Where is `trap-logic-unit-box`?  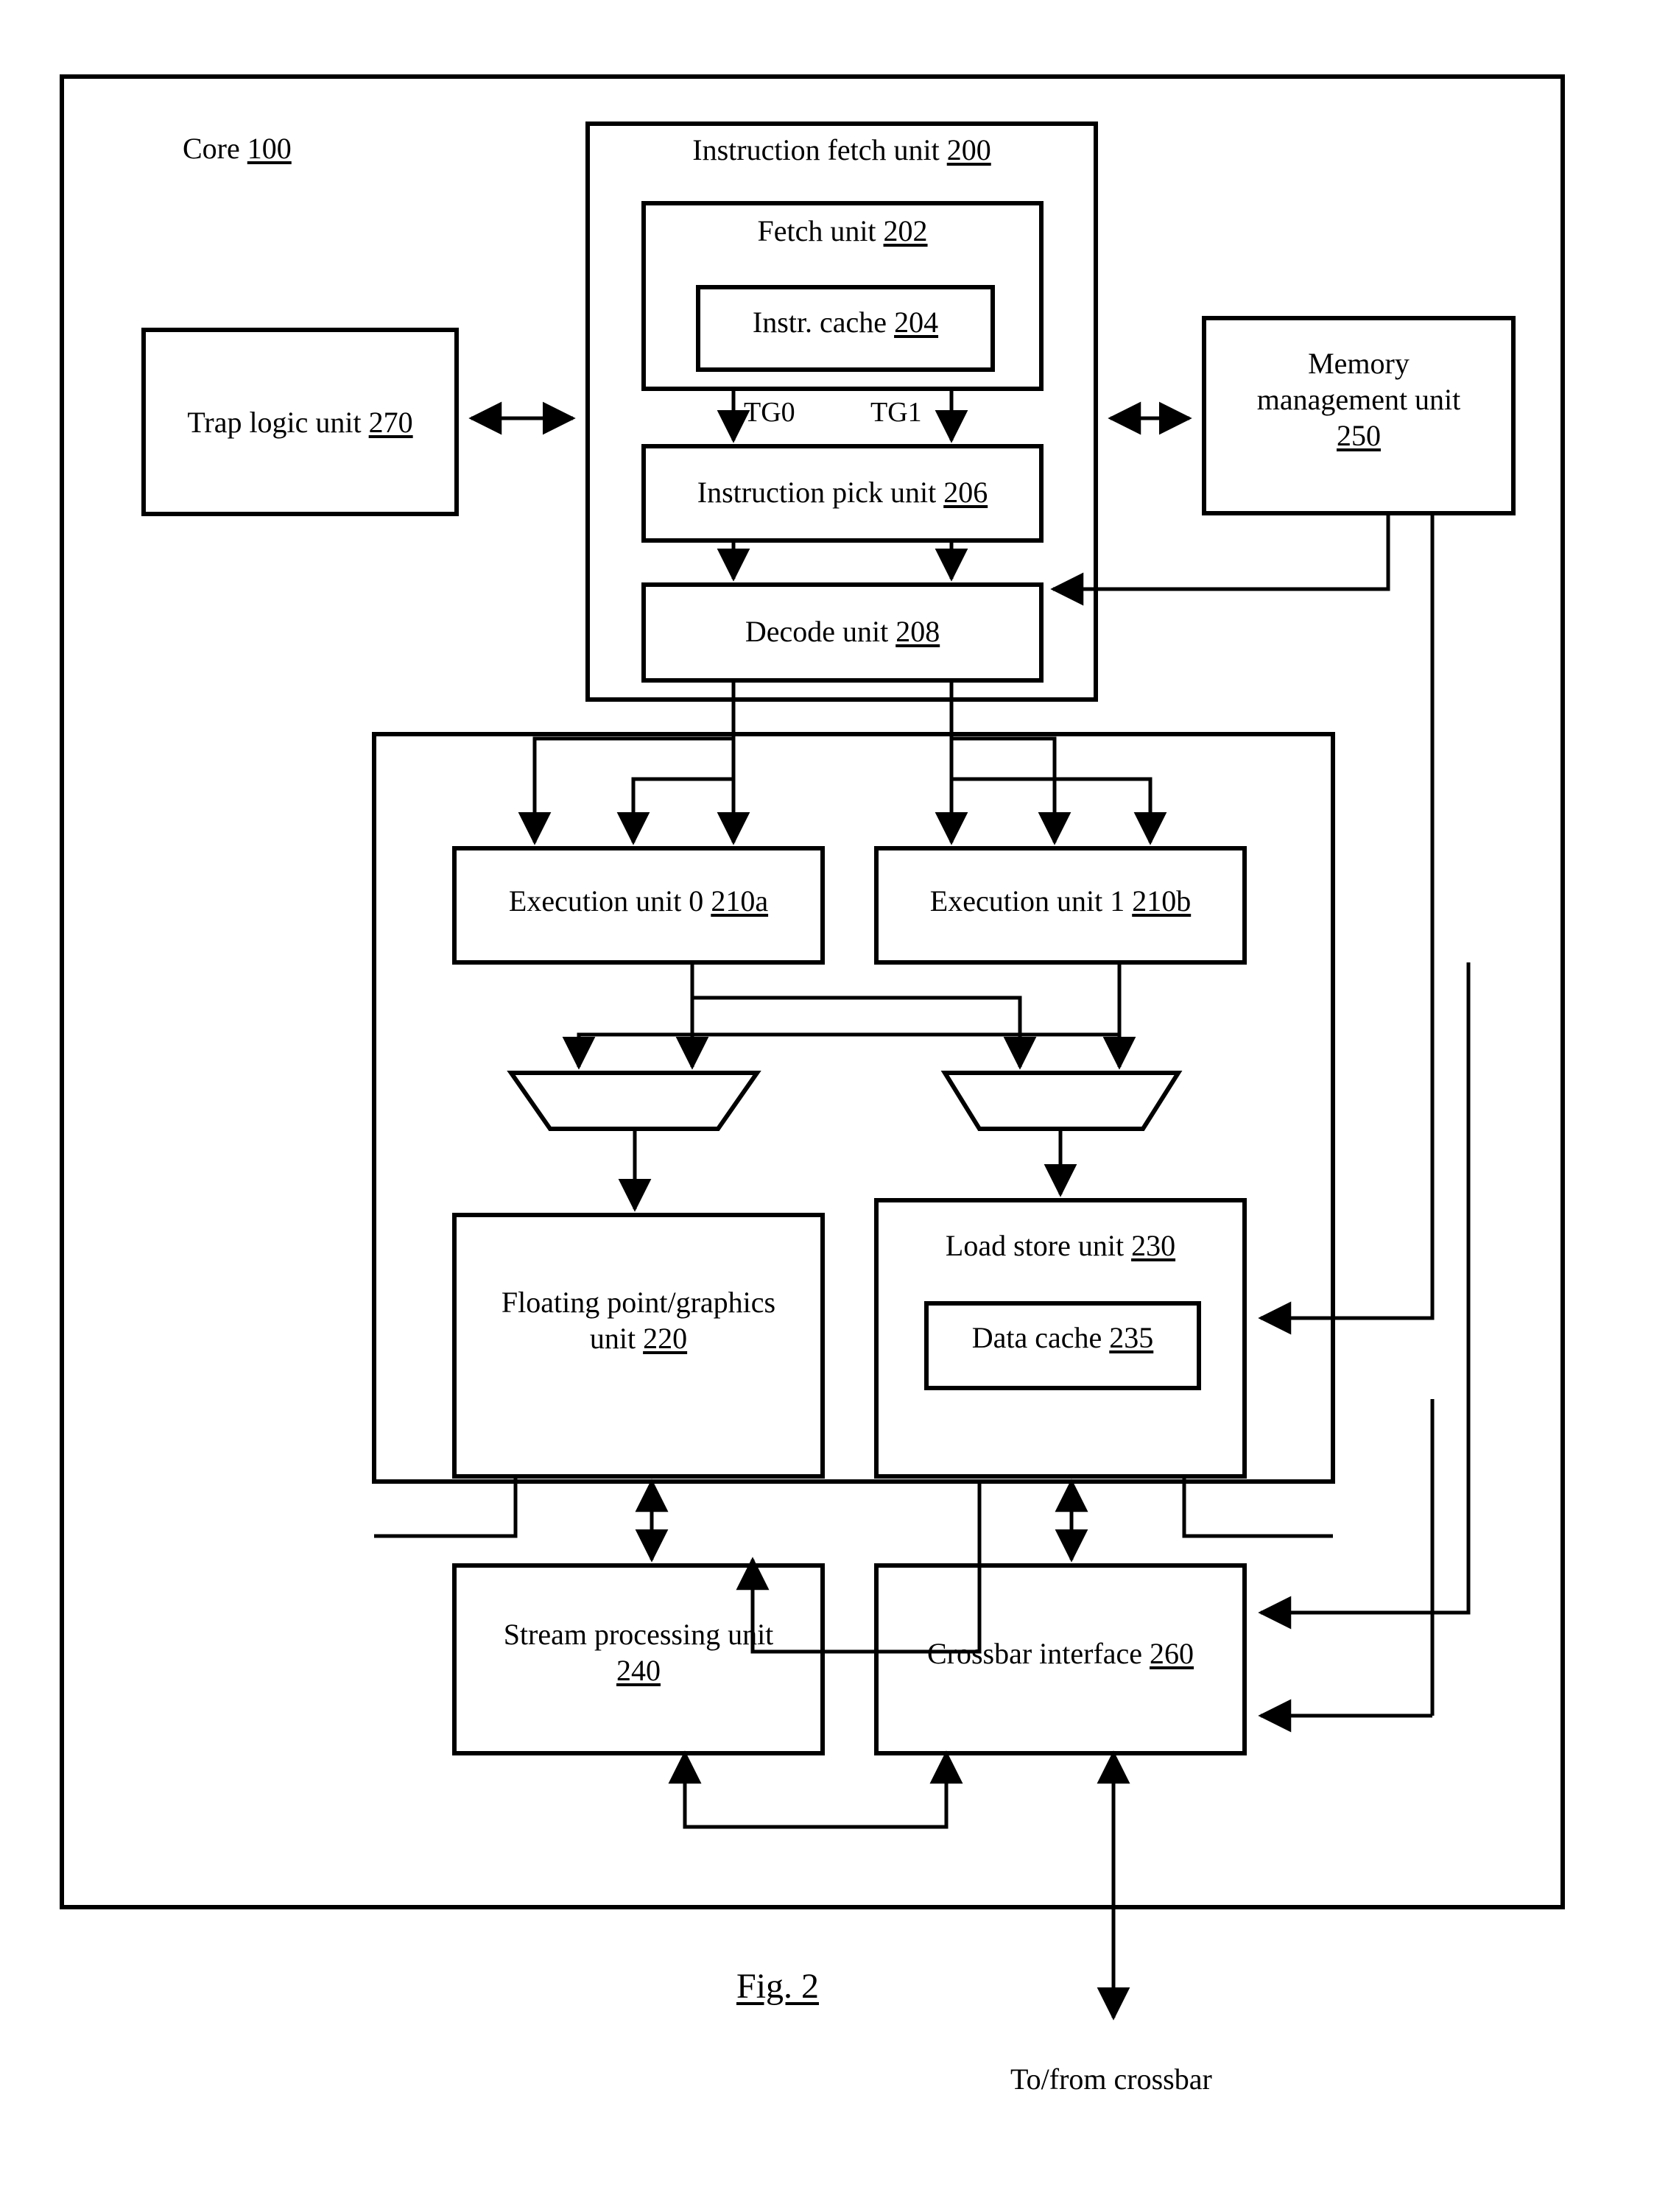
trap-logic-unit-box is located at coordinates (300, 422).